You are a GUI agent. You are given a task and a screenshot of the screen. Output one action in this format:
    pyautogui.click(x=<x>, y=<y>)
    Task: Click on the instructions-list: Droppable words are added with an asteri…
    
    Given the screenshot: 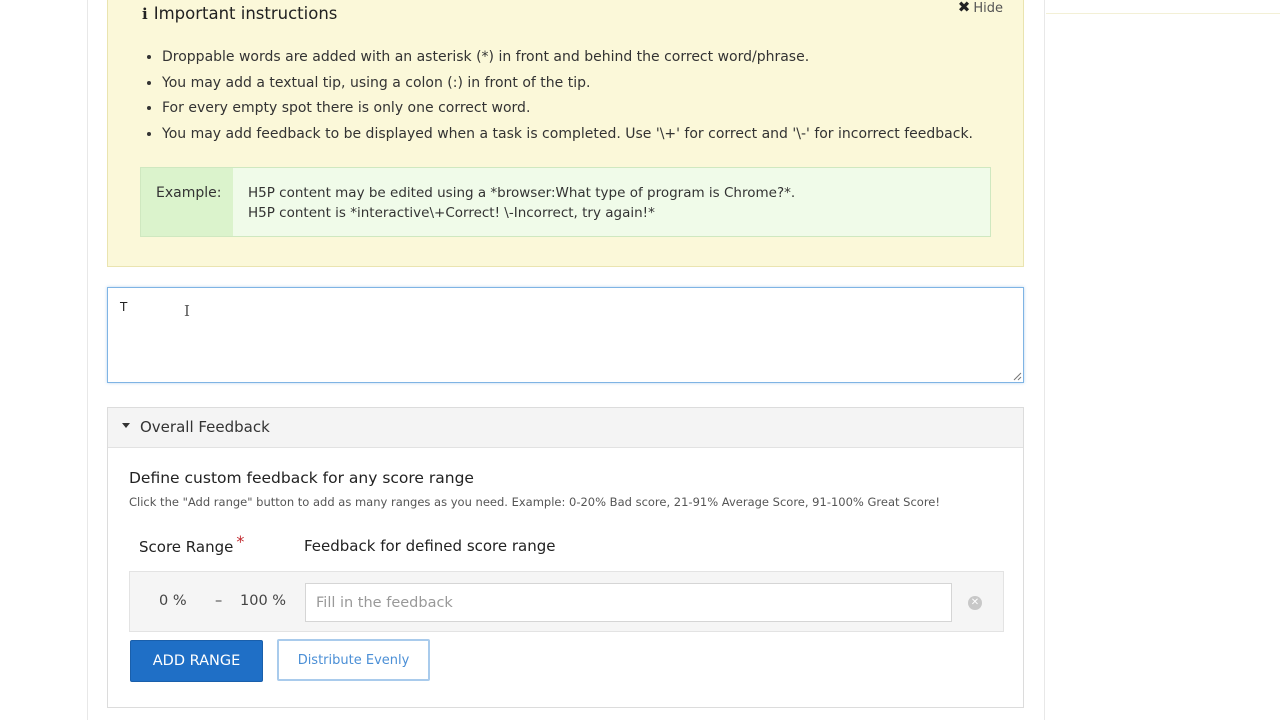 What is the action you would take?
    pyautogui.click(x=557, y=97)
    